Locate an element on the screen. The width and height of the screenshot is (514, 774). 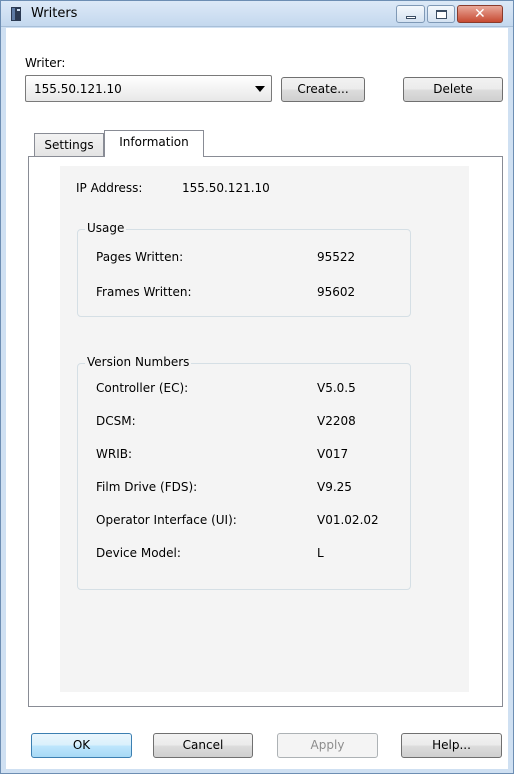
version-value: V2208 is located at coordinates (336, 421).